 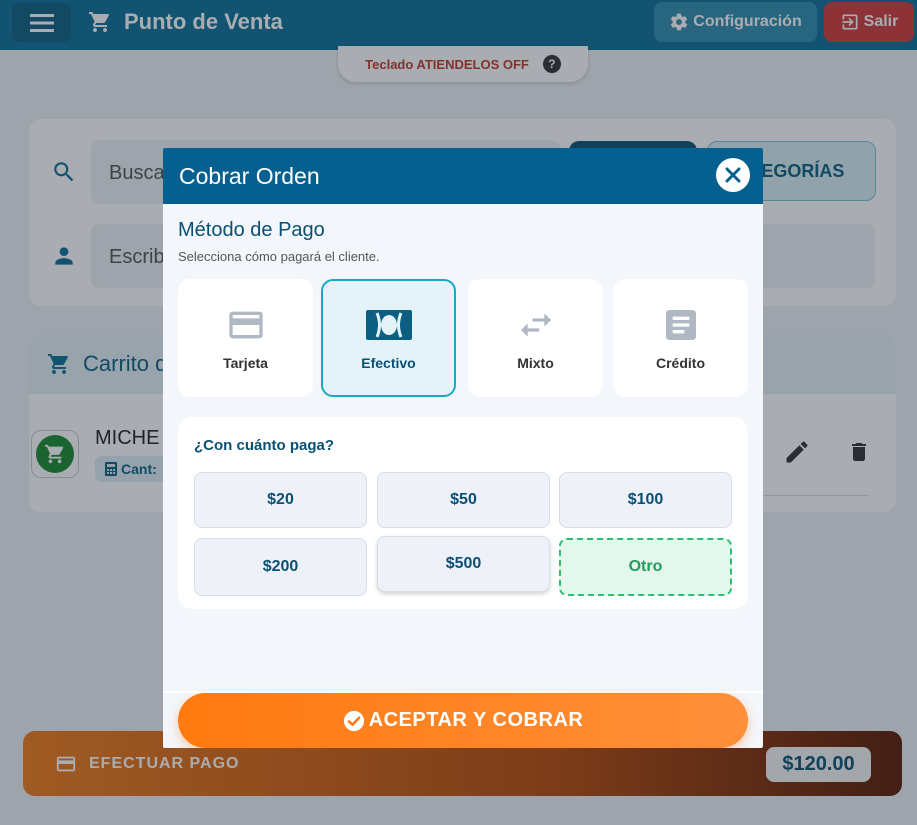 I want to click on method-card-efectivo: Efectivo, so click(x=388, y=338).